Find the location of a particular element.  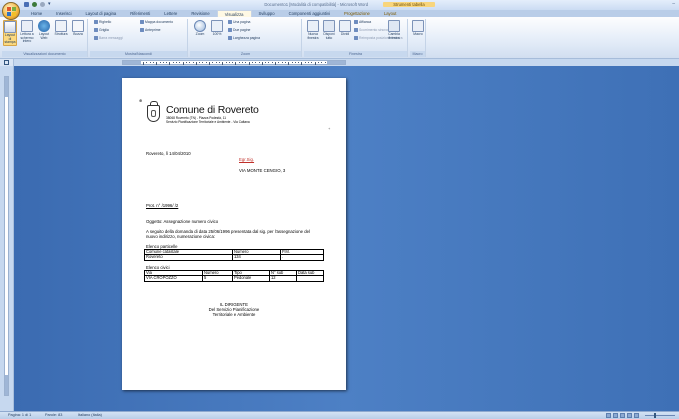

vertical-ruler is located at coordinates (7, 238).